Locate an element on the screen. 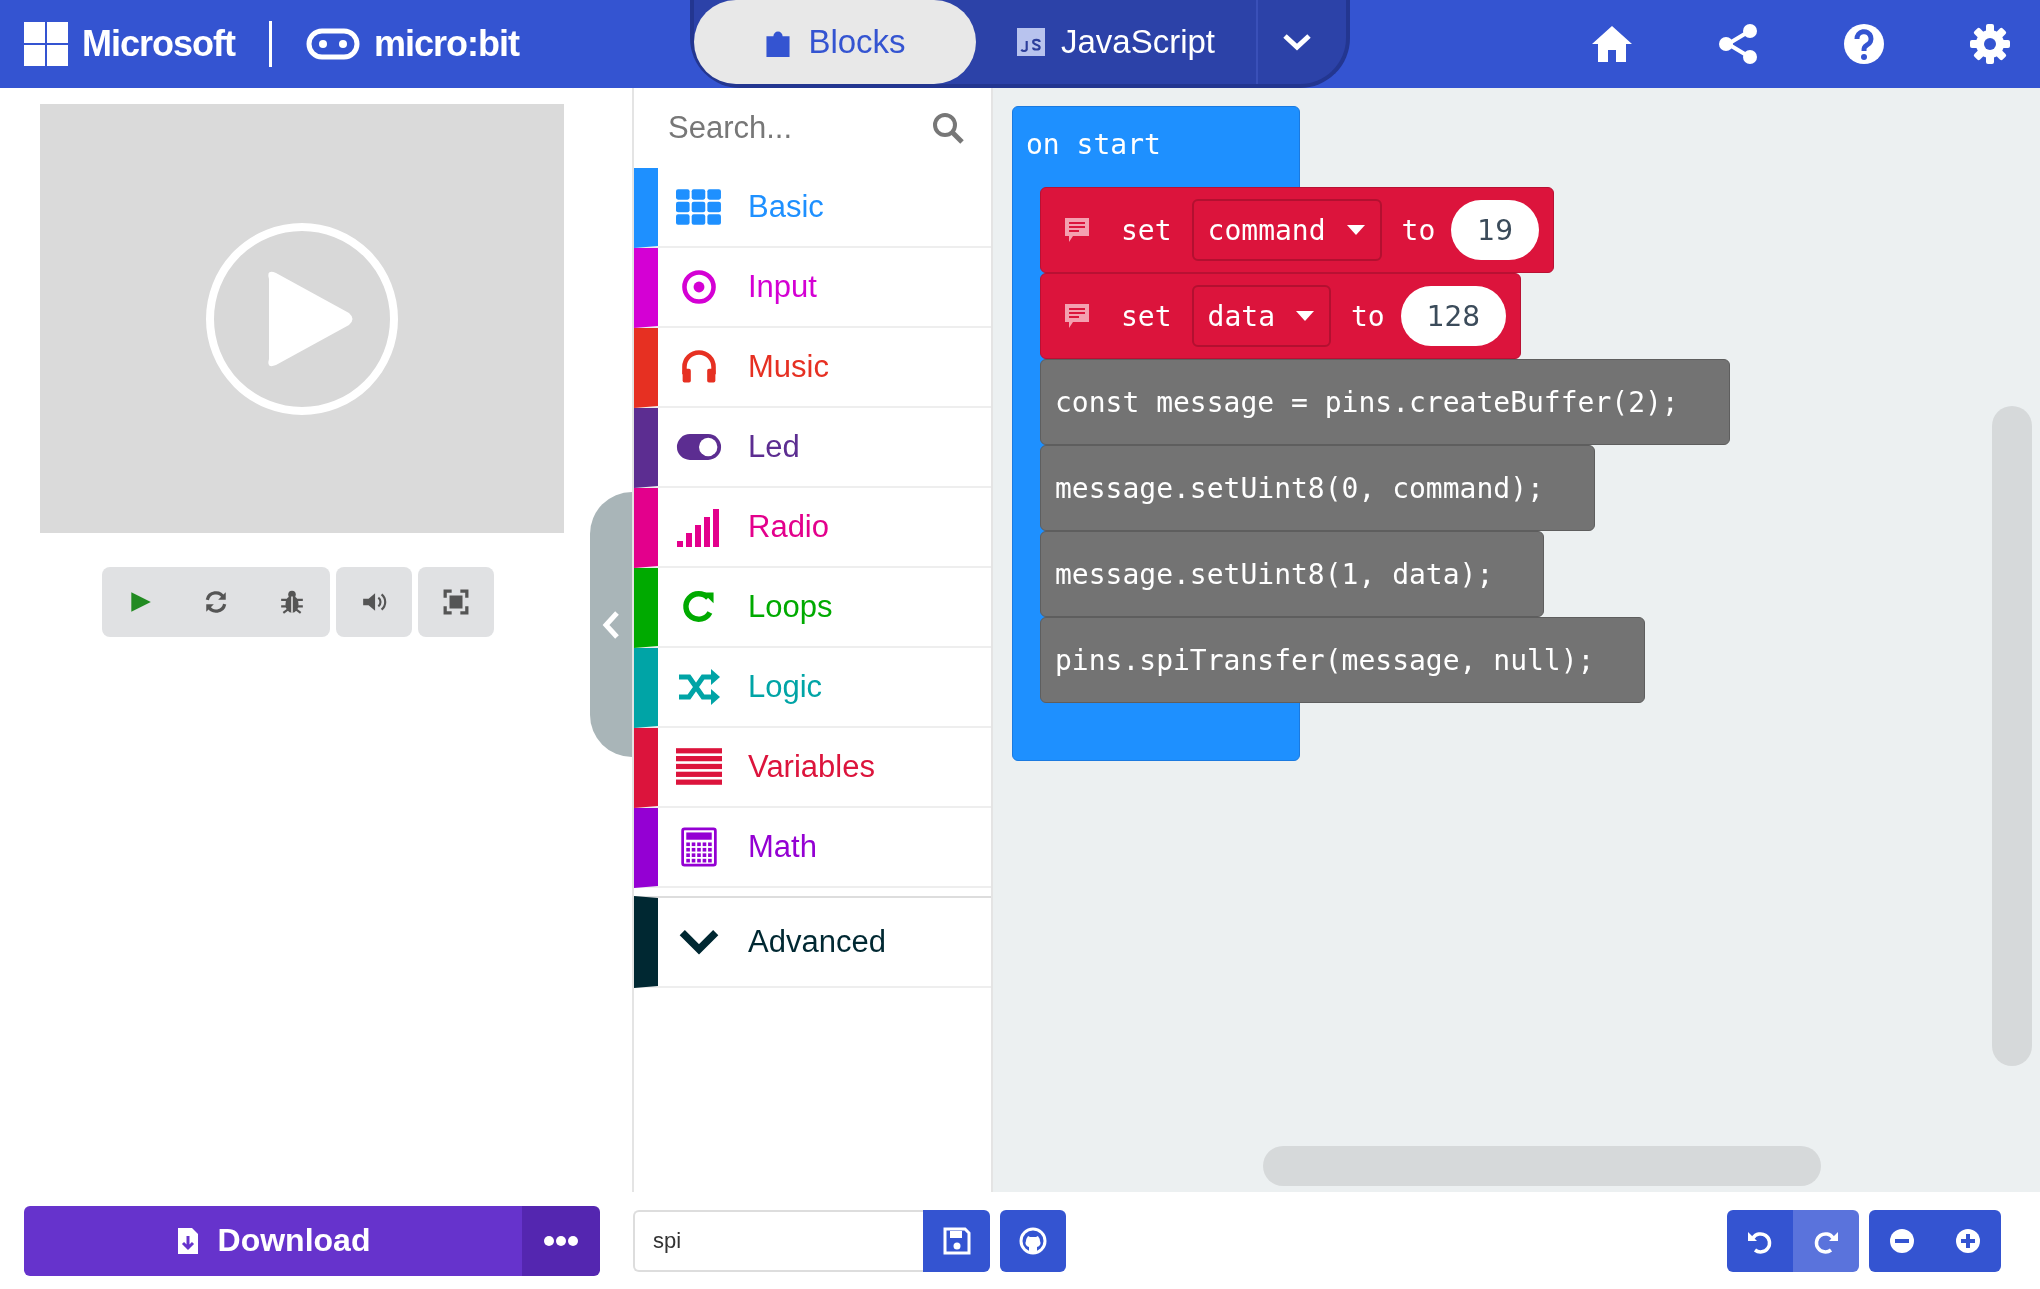  editor-tab: JavaScript is located at coordinates (1116, 42).